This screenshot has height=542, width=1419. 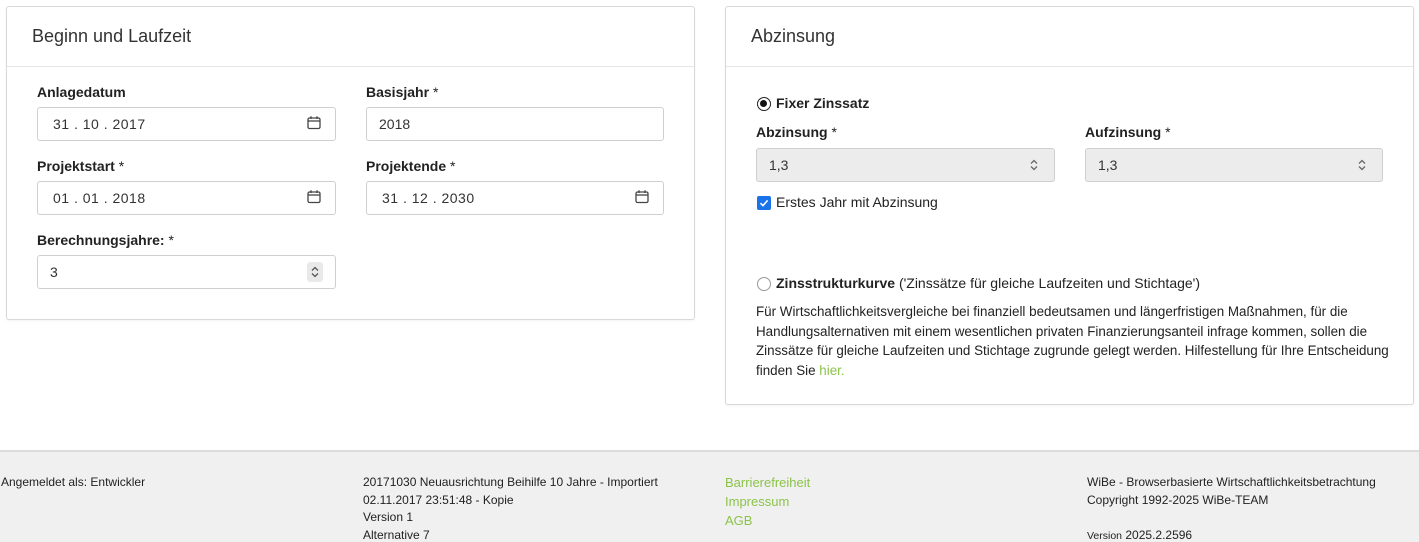 What do you see at coordinates (823, 103) in the screenshot?
I see `fixer-zinssatz-label: Fixer Zinssatz` at bounding box center [823, 103].